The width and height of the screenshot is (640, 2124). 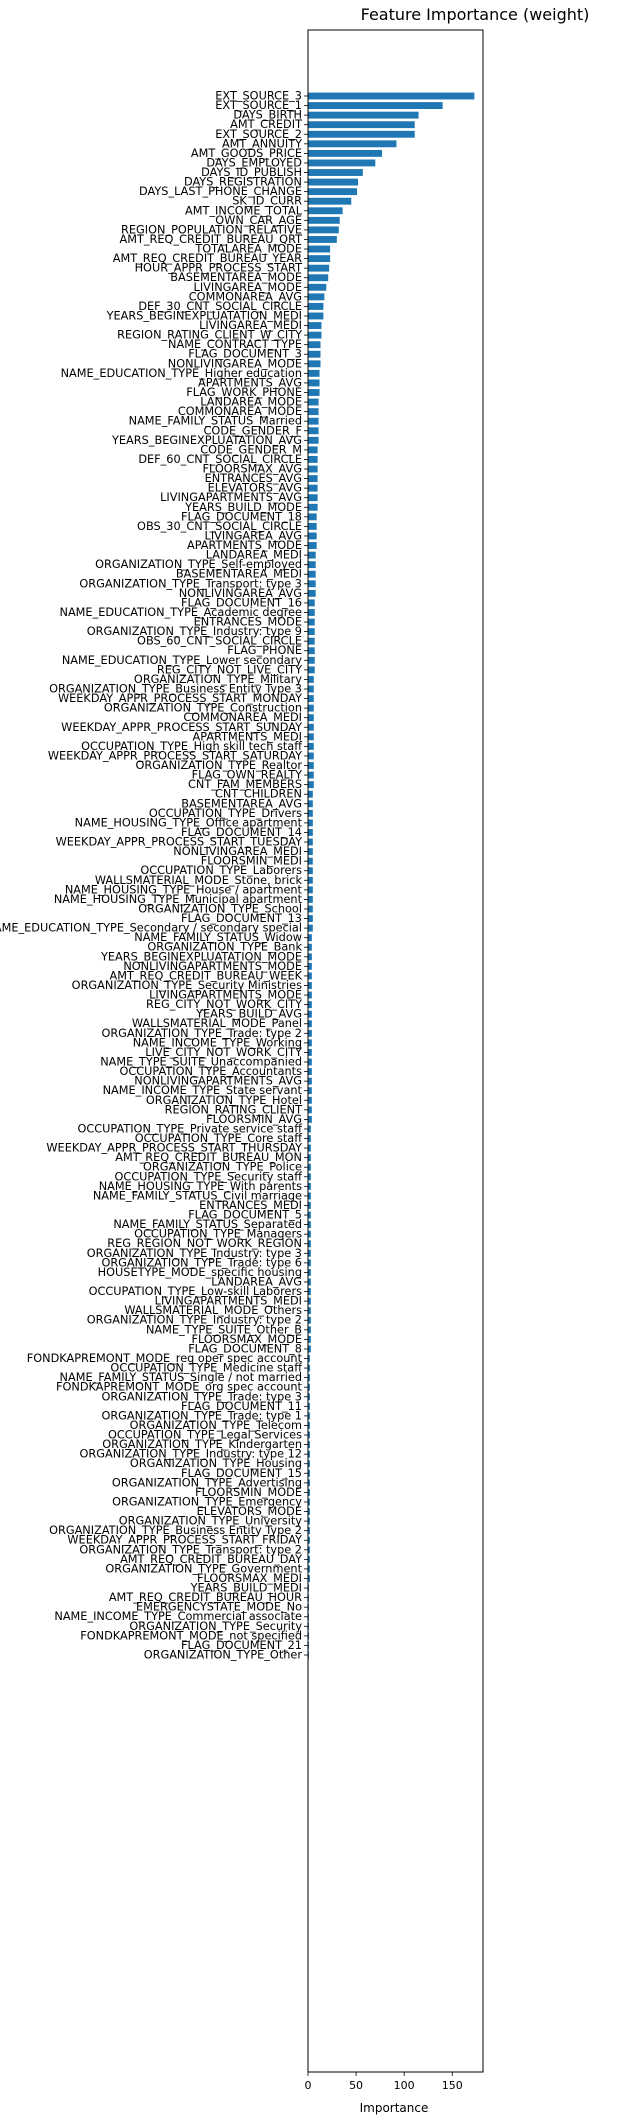 I want to click on x-tick-label: 0, so click(x=308, y=2085).